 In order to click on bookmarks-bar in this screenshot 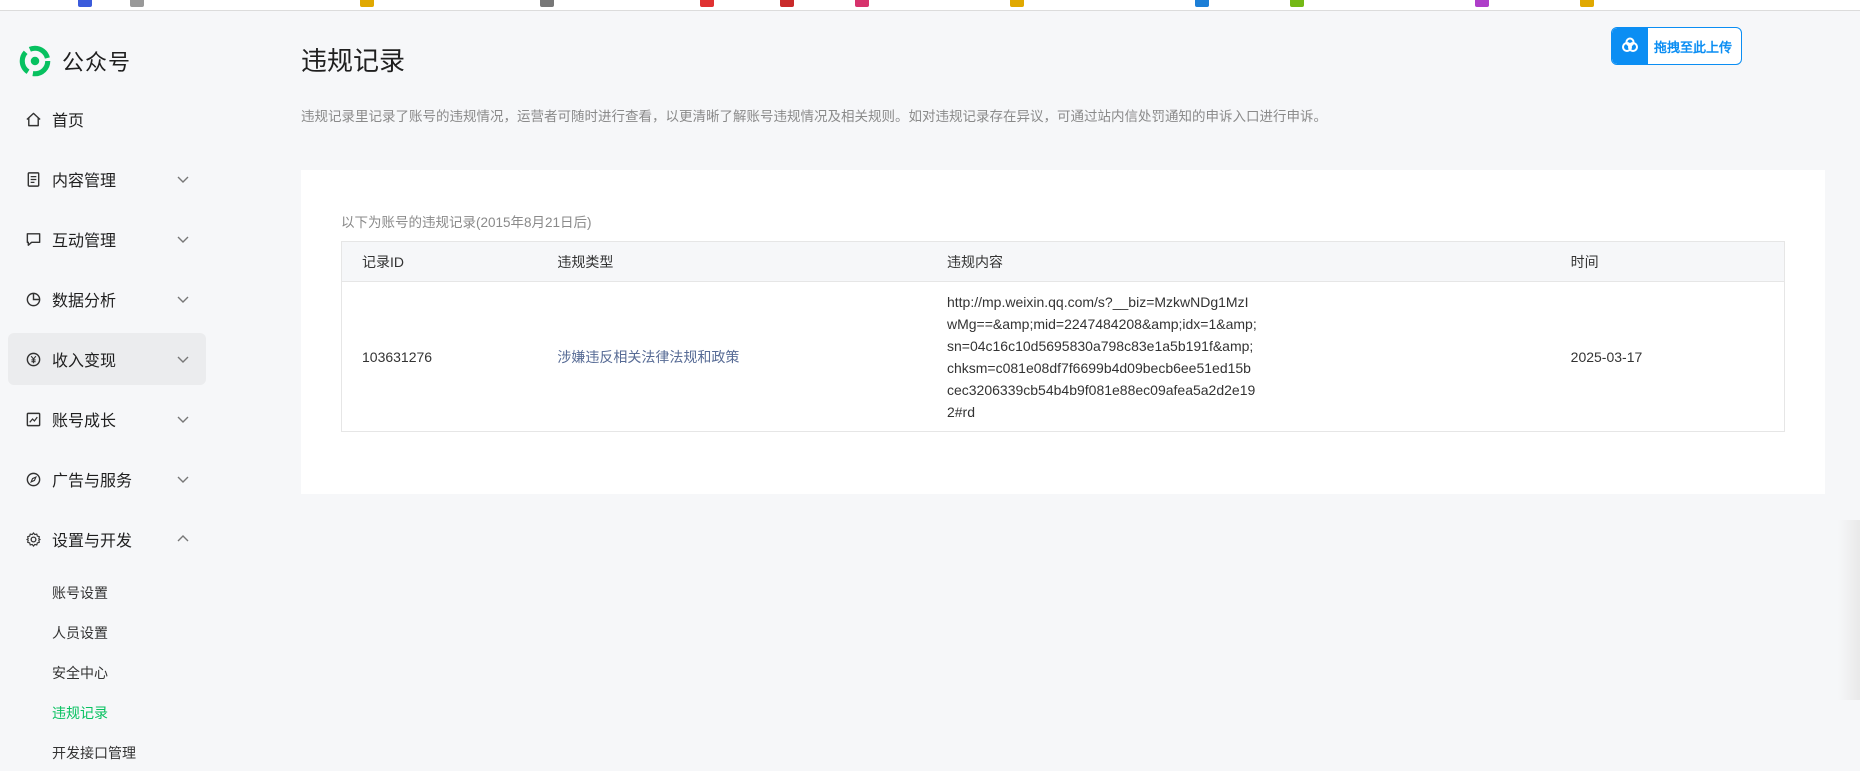, I will do `click(930, 5)`.